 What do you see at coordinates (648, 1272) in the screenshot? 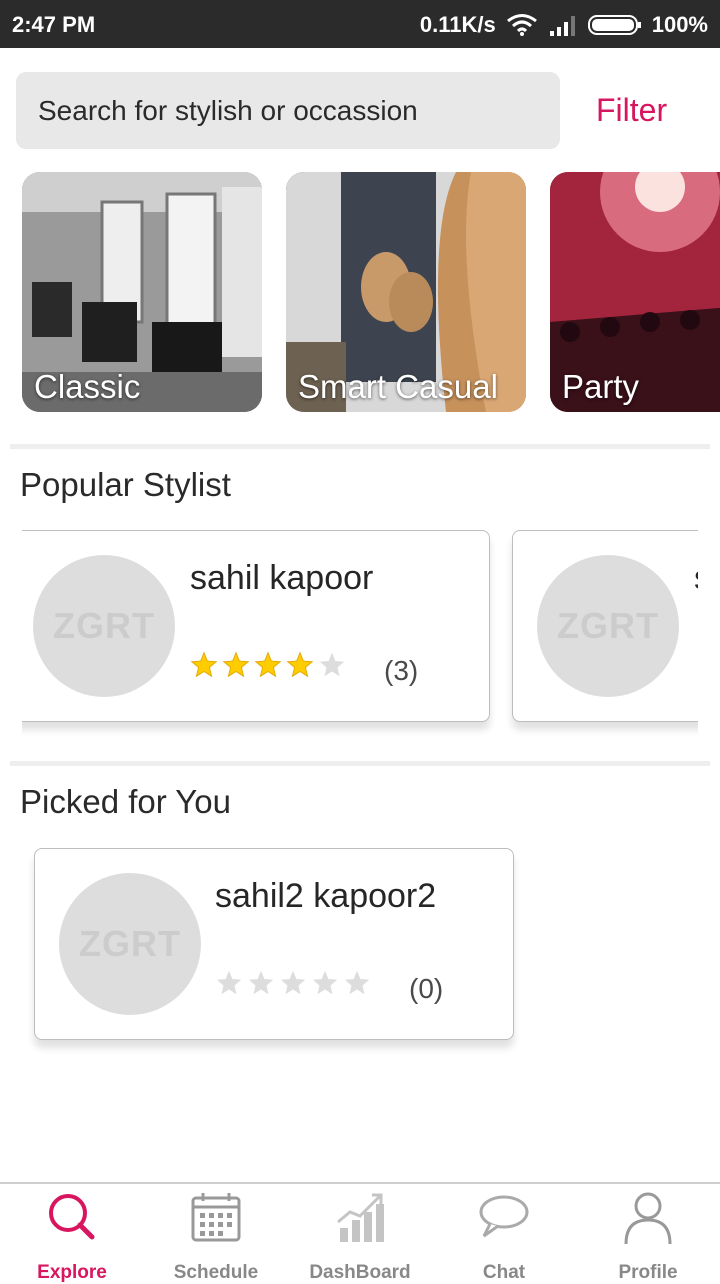
I see `nav-label: Profile` at bounding box center [648, 1272].